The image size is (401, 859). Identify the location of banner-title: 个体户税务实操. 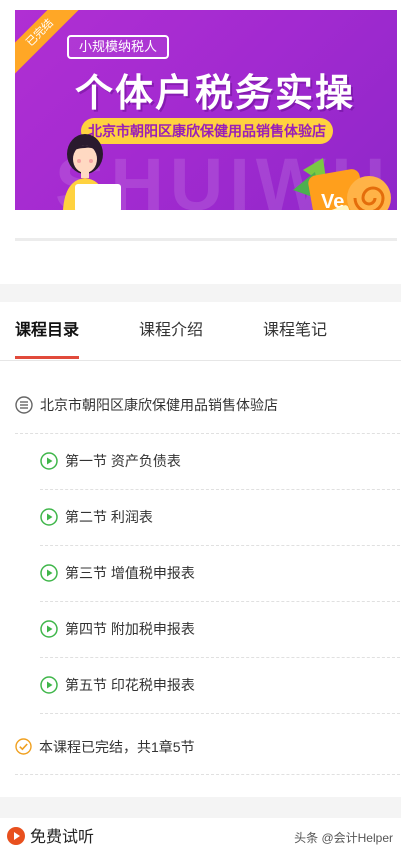
(214, 94).